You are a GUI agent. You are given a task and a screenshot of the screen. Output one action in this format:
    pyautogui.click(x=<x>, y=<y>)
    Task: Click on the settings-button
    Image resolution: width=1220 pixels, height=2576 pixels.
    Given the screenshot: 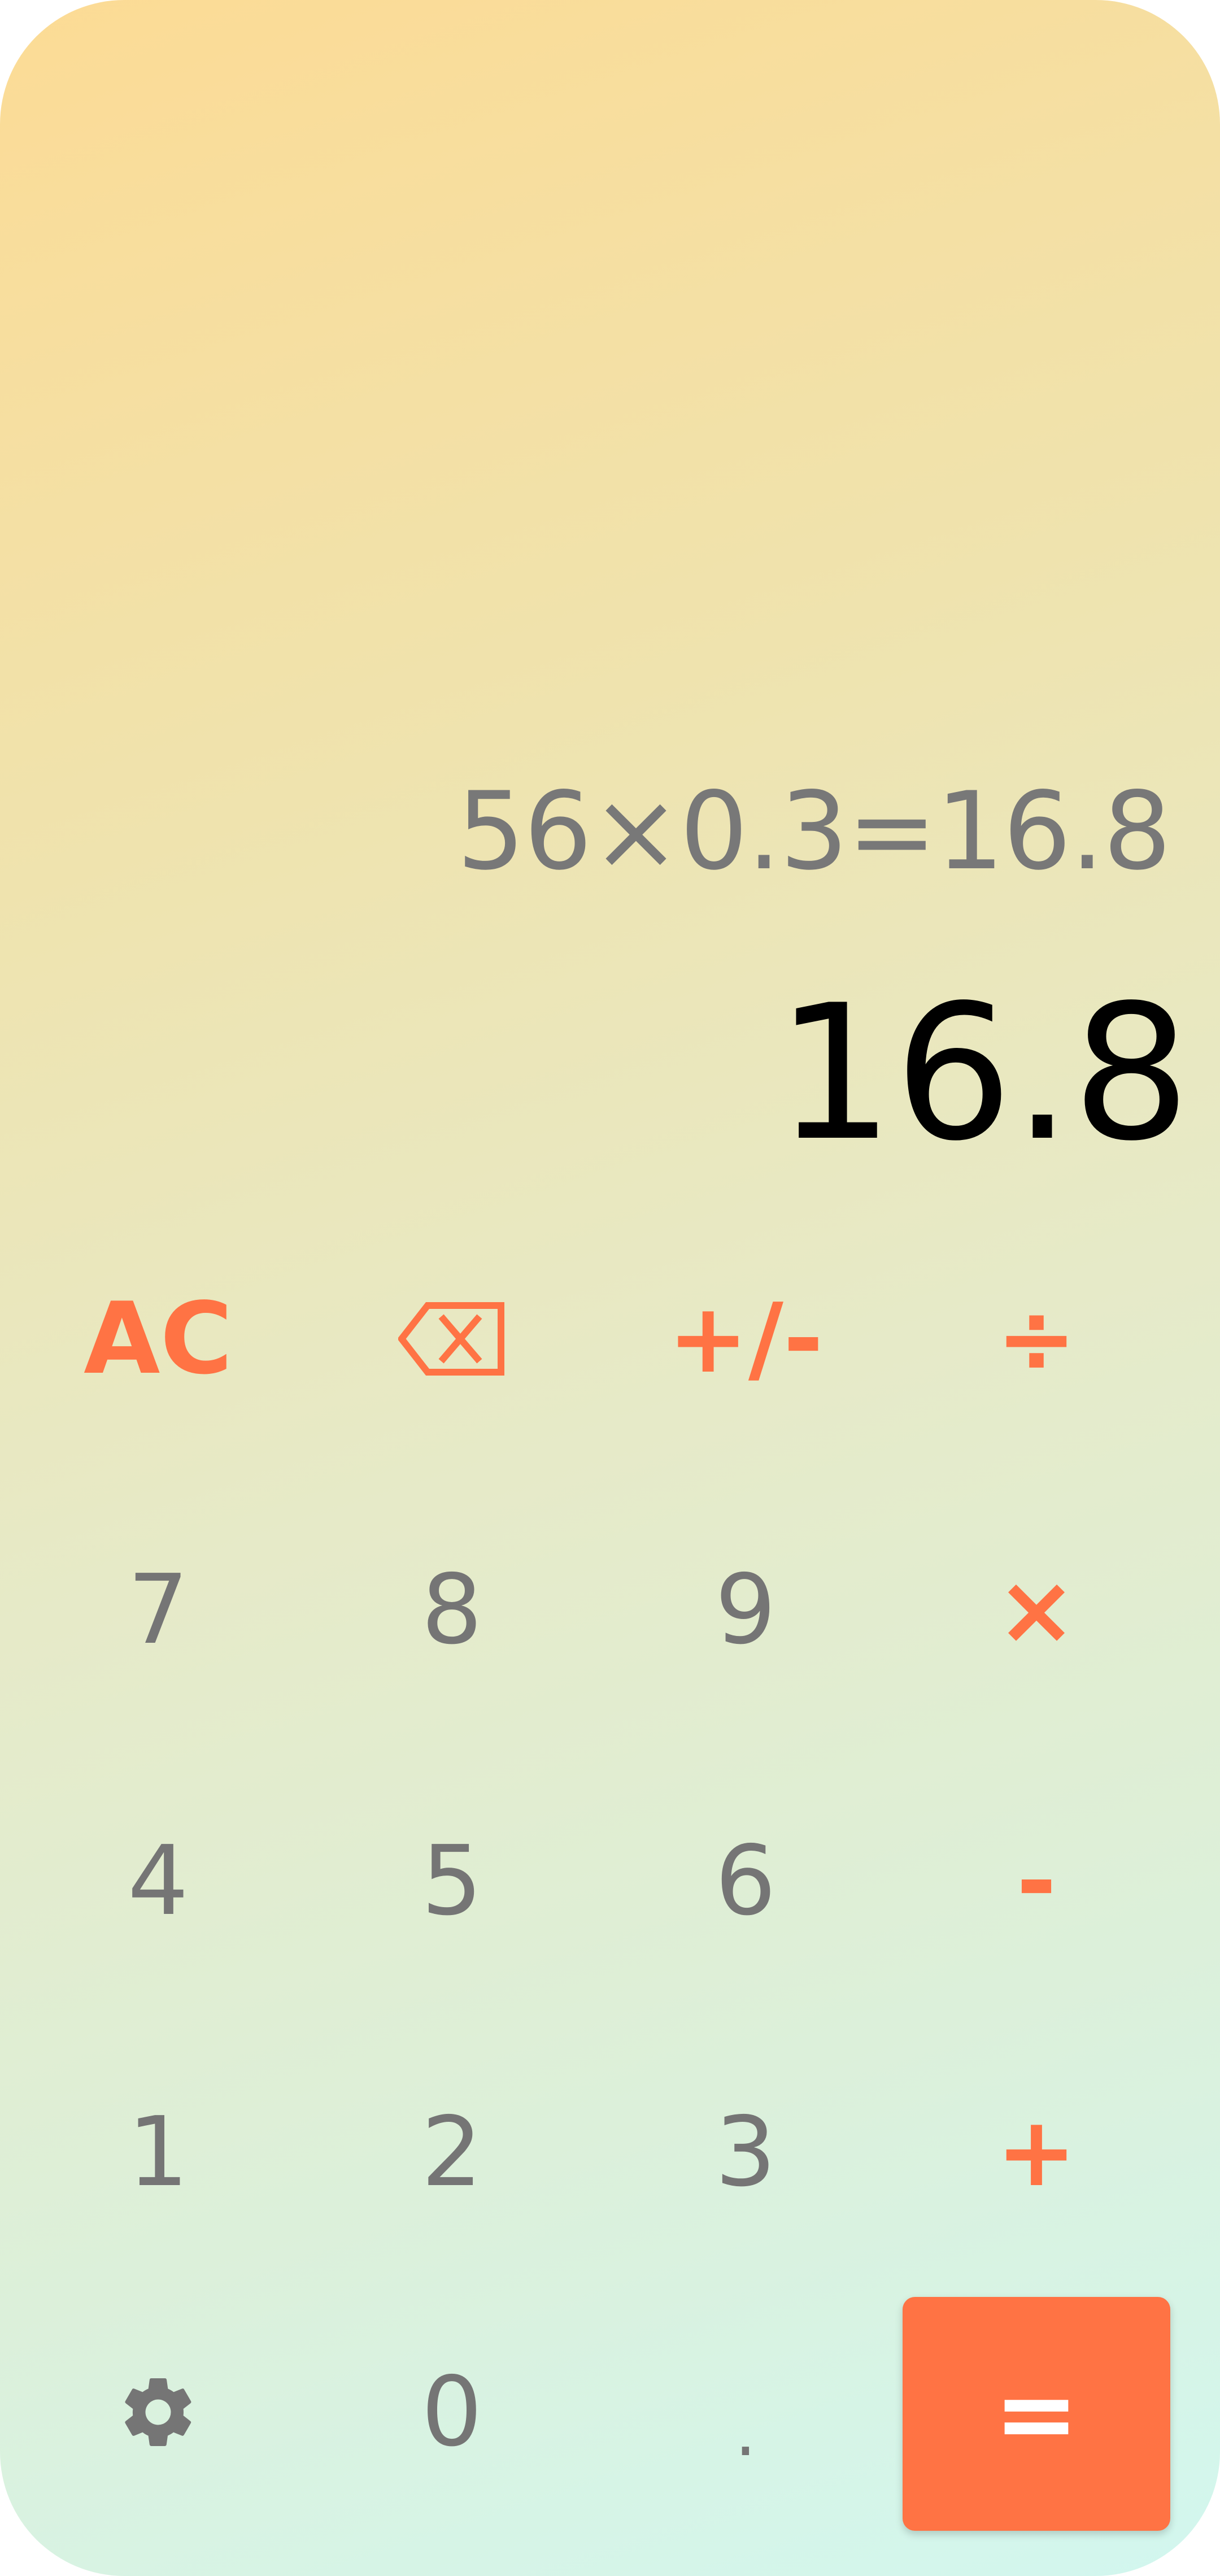 What is the action you would take?
    pyautogui.click(x=158, y=2412)
    